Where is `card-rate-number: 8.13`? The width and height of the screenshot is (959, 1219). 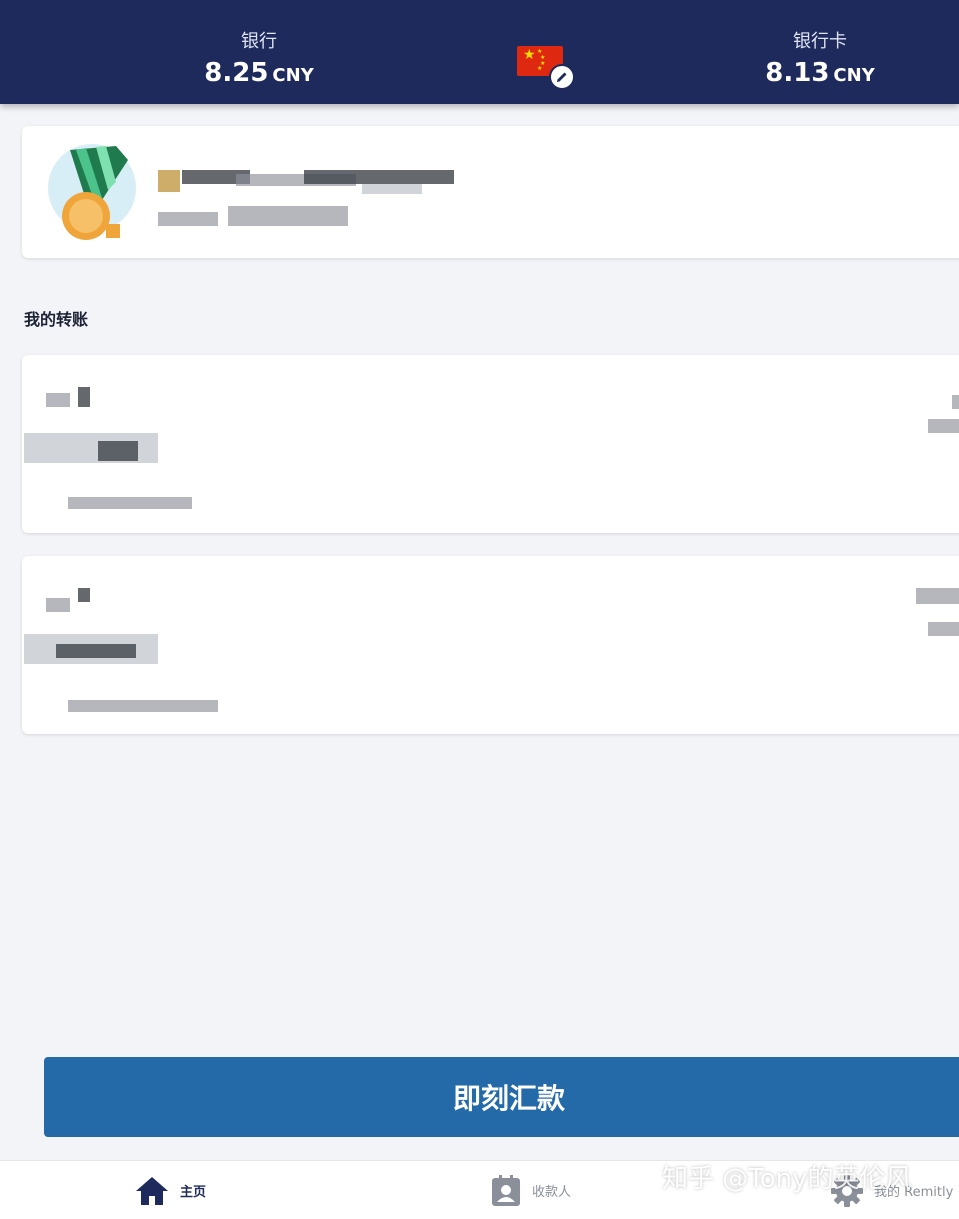
card-rate-number: 8.13 is located at coordinates (797, 73).